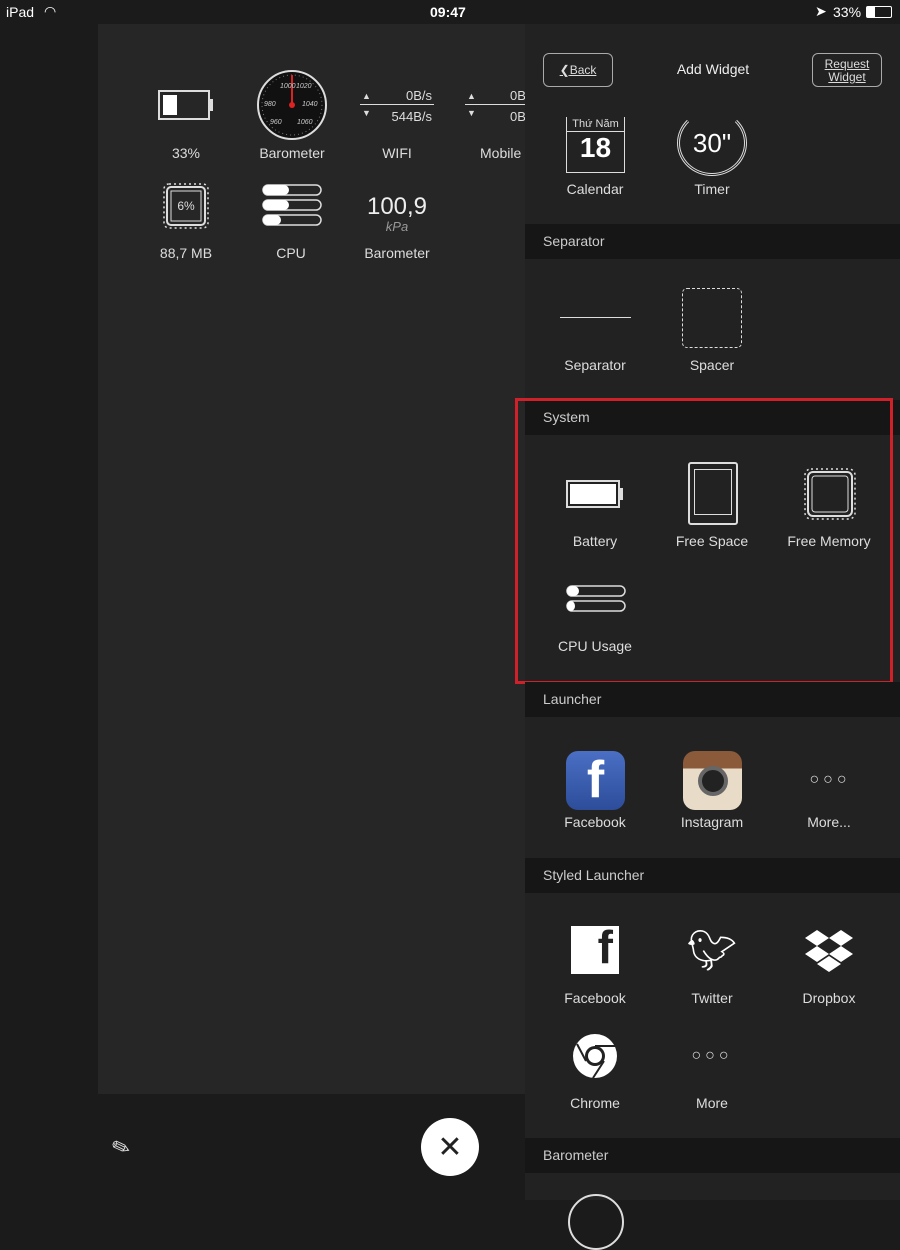 This screenshot has width=900, height=1250. I want to click on styled-chrome: Chrome, so click(595, 1103).